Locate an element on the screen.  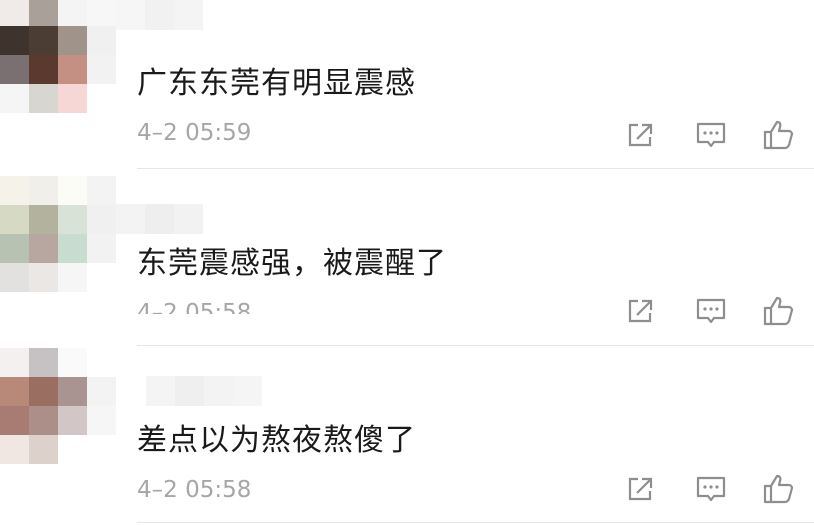
comment-text: 差点以为熬夜熬傻了 is located at coordinates (276, 440).